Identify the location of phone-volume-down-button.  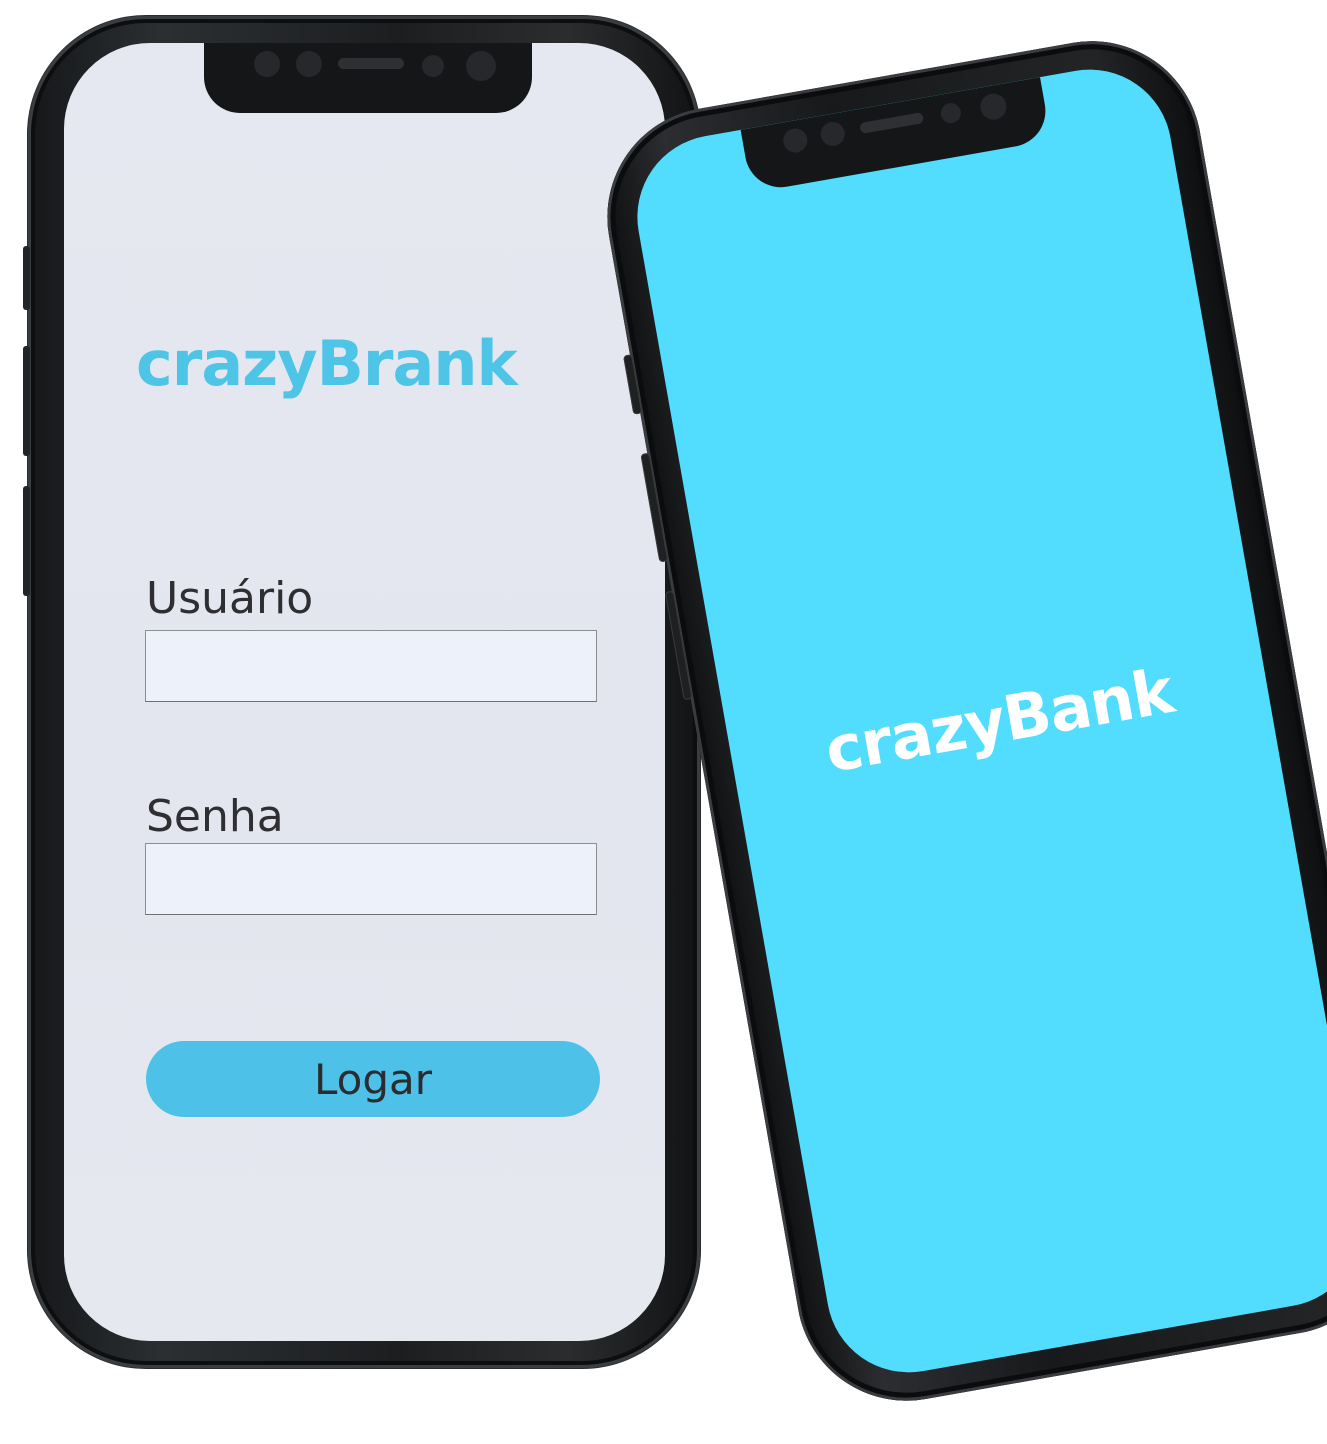
(26, 541).